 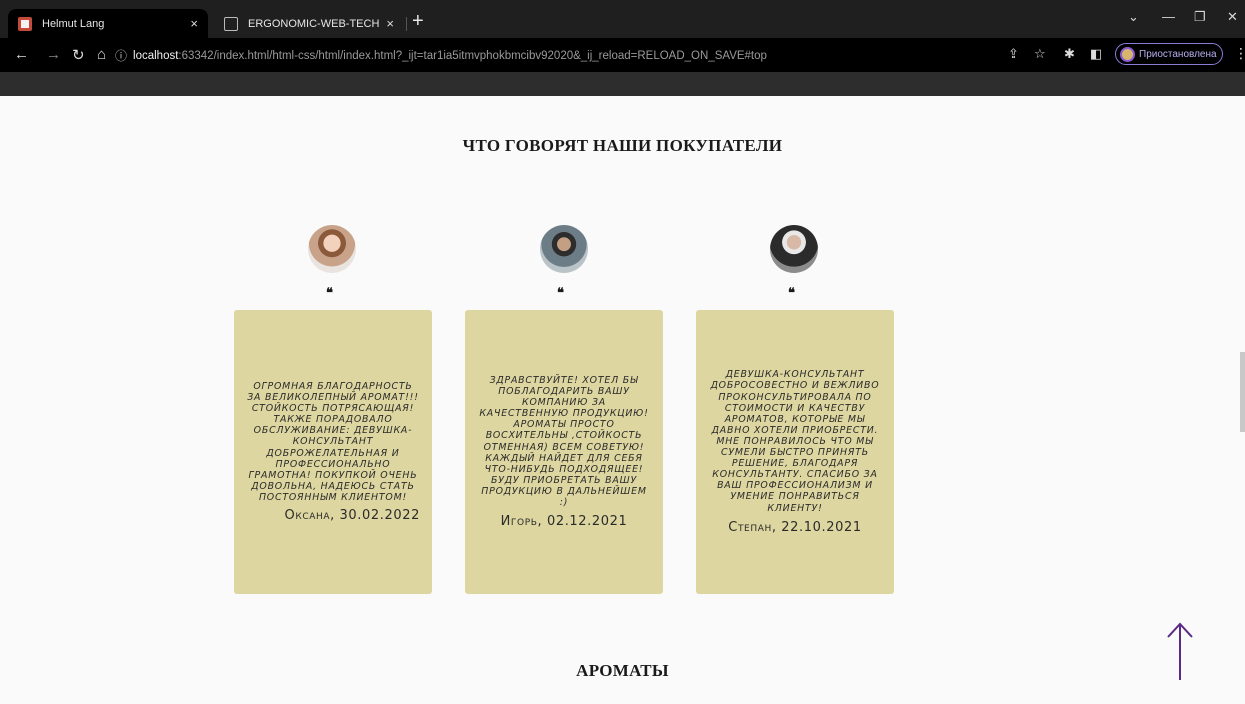 I want to click on reload-icon: ↻, so click(x=78, y=55).